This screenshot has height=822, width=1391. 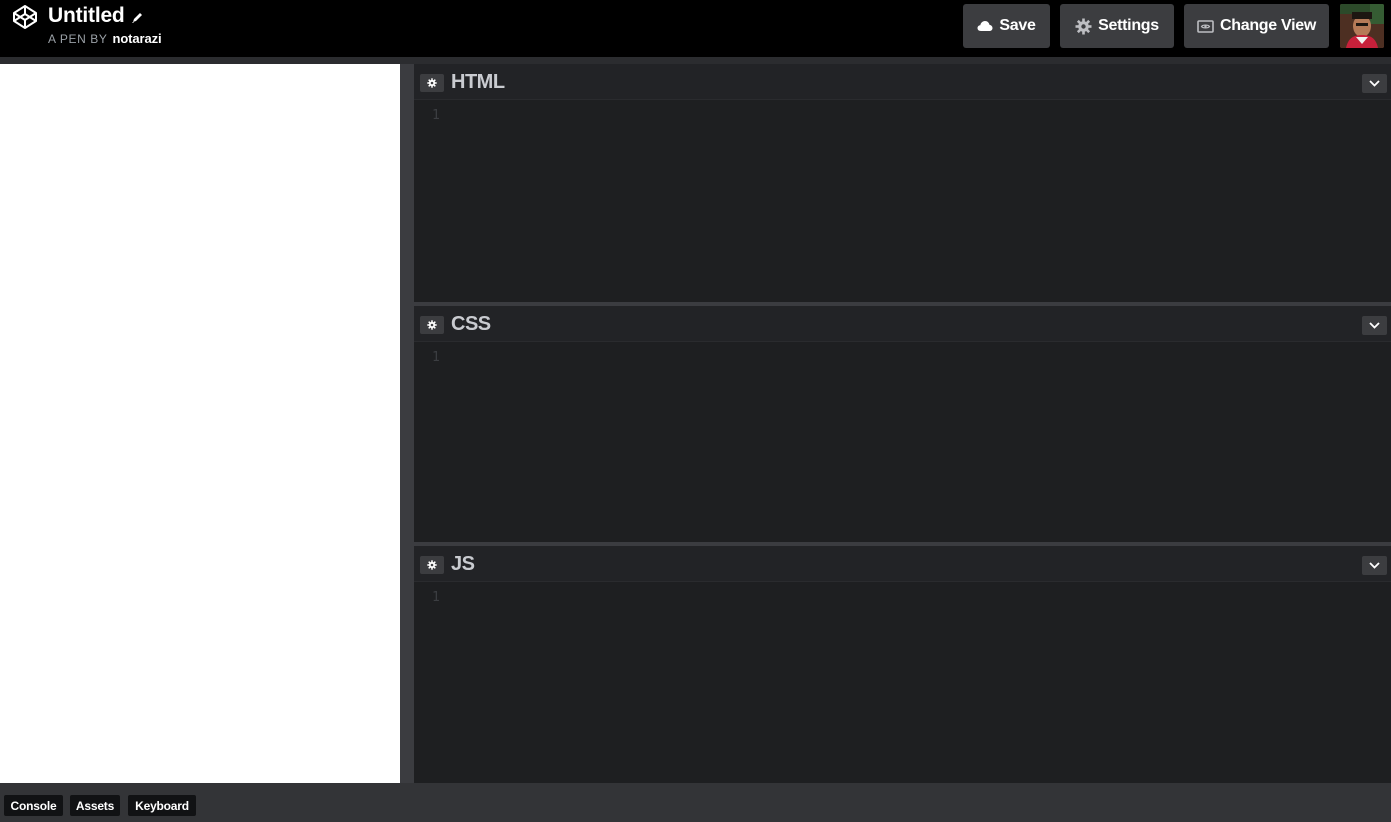 What do you see at coordinates (95, 805) in the screenshot?
I see `assets-button: Assets` at bounding box center [95, 805].